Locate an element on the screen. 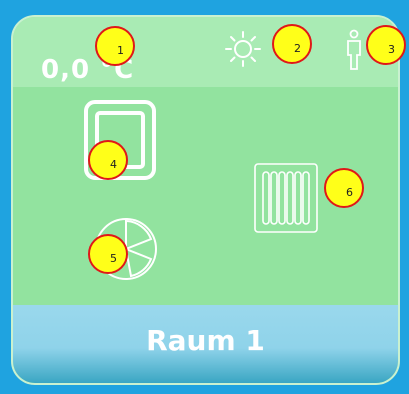  sun-icon is located at coordinates (243, 49).